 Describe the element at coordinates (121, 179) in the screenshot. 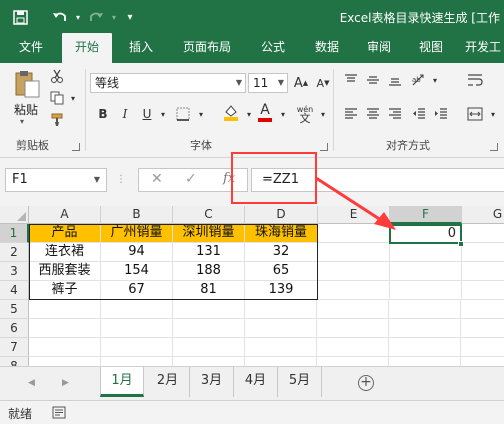

I see `more-options-icon: ⋮` at that location.